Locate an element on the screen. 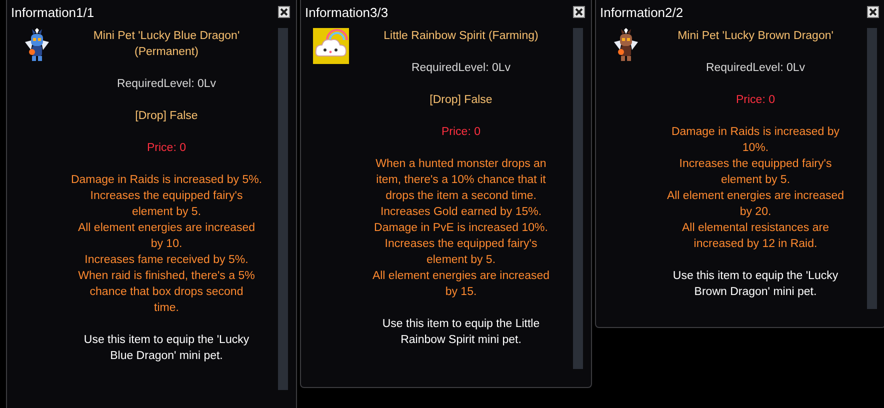  effects-text: When a hunted monster drops an item, there's a 10% chance that it drops the item a second time. Increases Gold earned by 15%. Damage in PvE is increased 10%. Increases the equipped fairy's element by 5. All element energies are increased by 15. is located at coordinates (461, 228).